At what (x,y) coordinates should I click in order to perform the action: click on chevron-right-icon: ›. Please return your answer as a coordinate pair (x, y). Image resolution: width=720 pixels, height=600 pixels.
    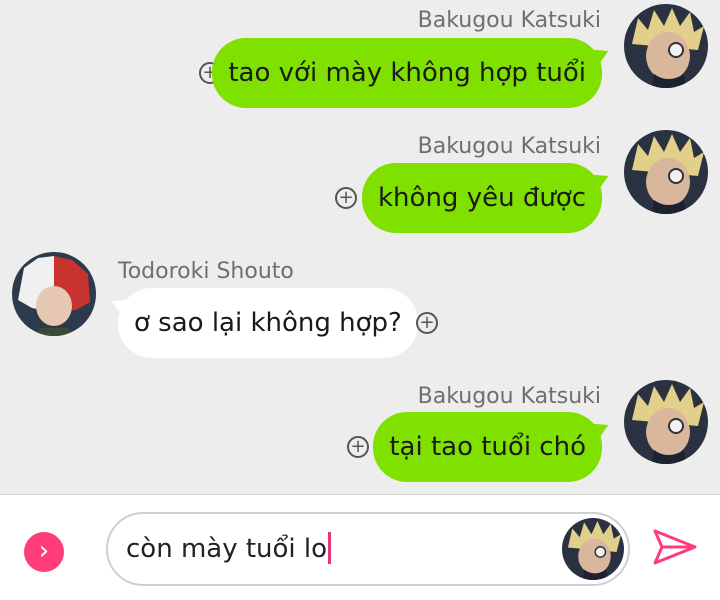
    Looking at the image, I should click on (44, 552).